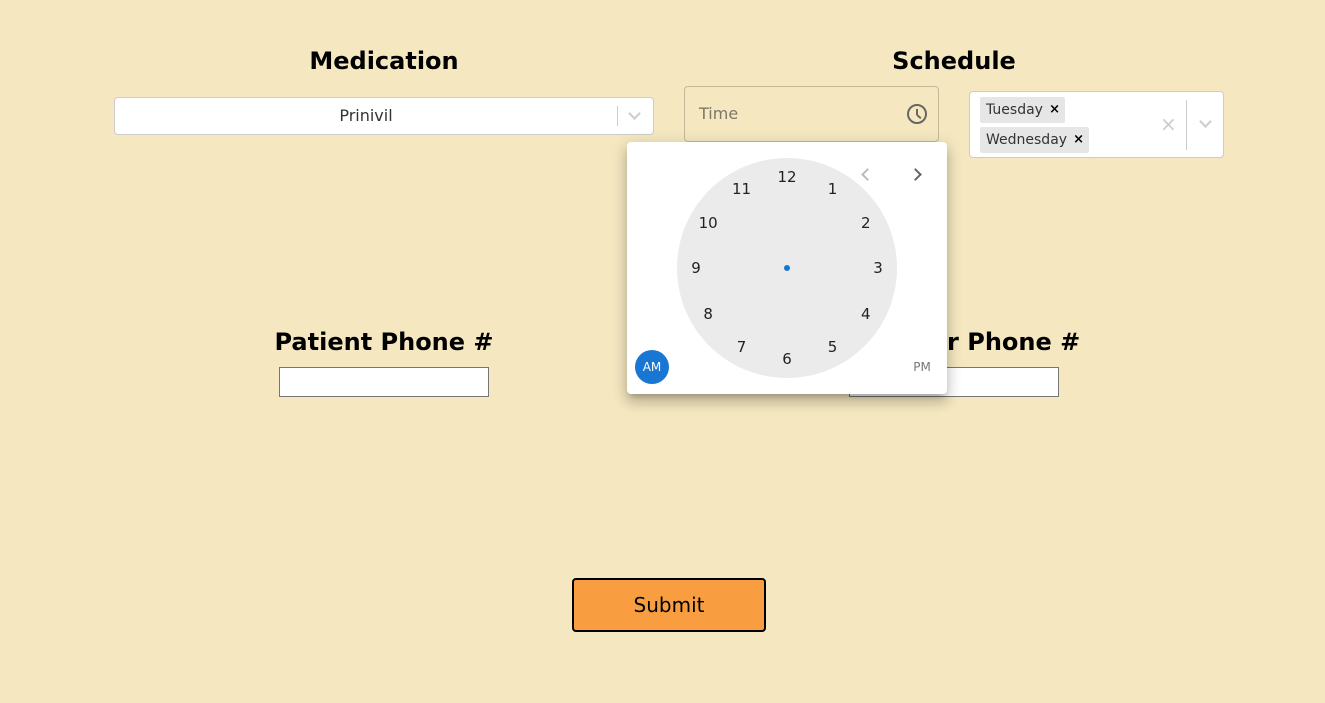  I want to click on time-field: Time, so click(811, 114).